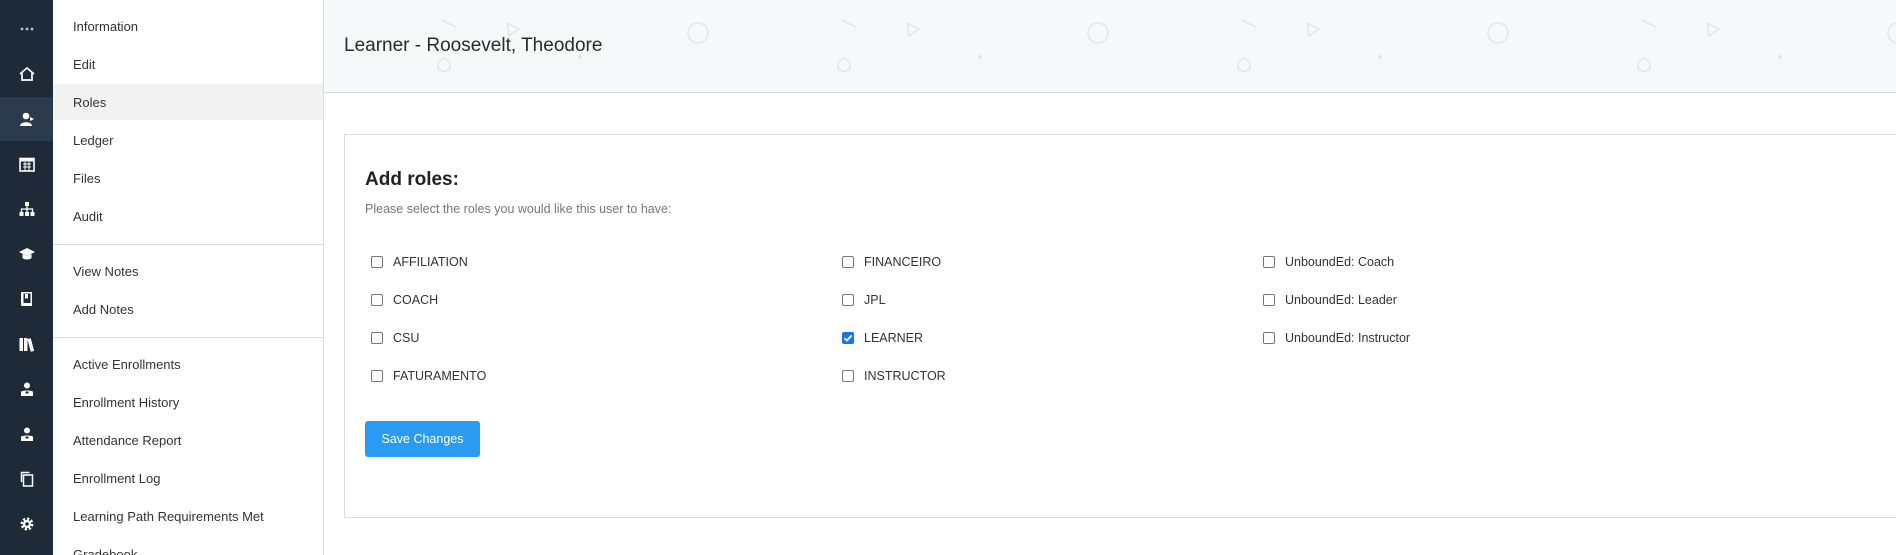 The image size is (1896, 555). What do you see at coordinates (1110, 46) in the screenshot?
I see `page-header: Learner - Roosevelt, Theodore` at bounding box center [1110, 46].